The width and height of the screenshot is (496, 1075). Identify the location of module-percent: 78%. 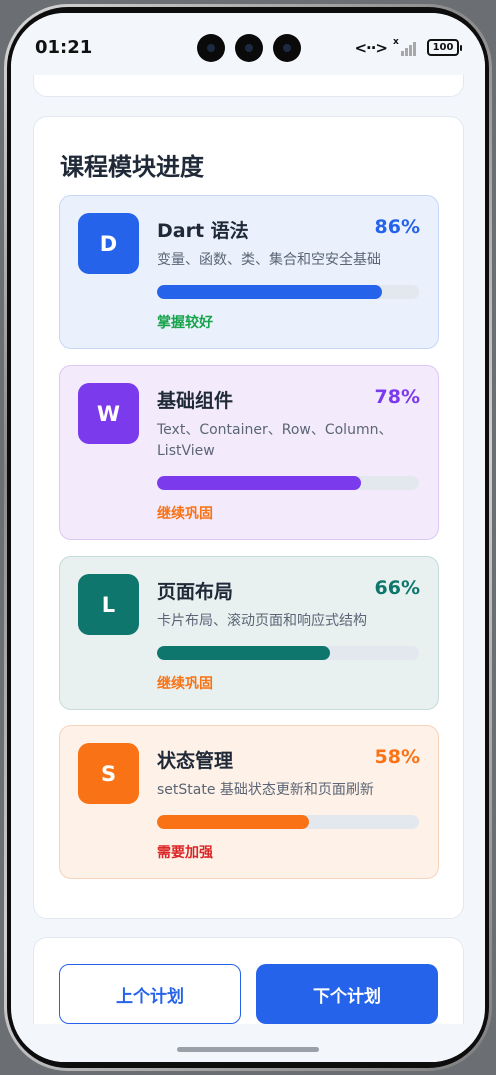
(397, 397).